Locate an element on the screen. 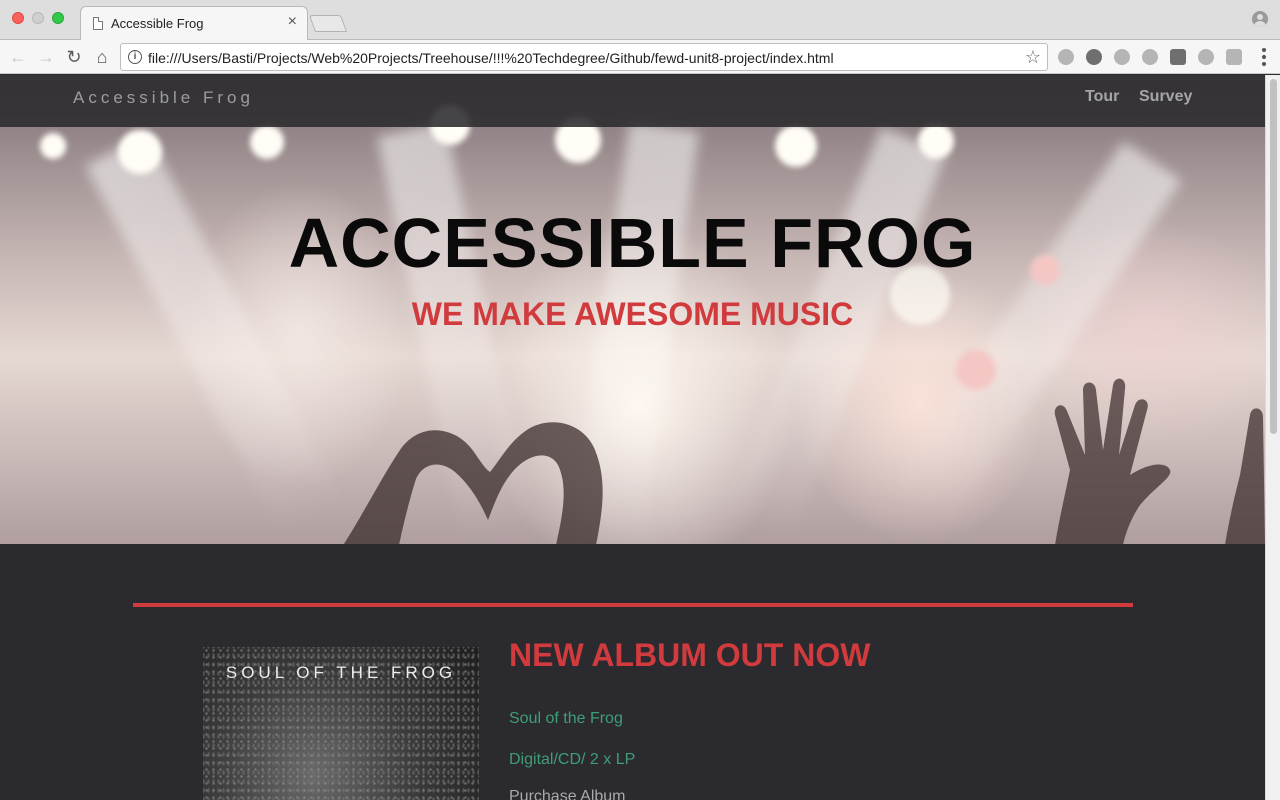 The height and width of the screenshot is (800, 1280). page-scrollbar is located at coordinates (1272, 437).